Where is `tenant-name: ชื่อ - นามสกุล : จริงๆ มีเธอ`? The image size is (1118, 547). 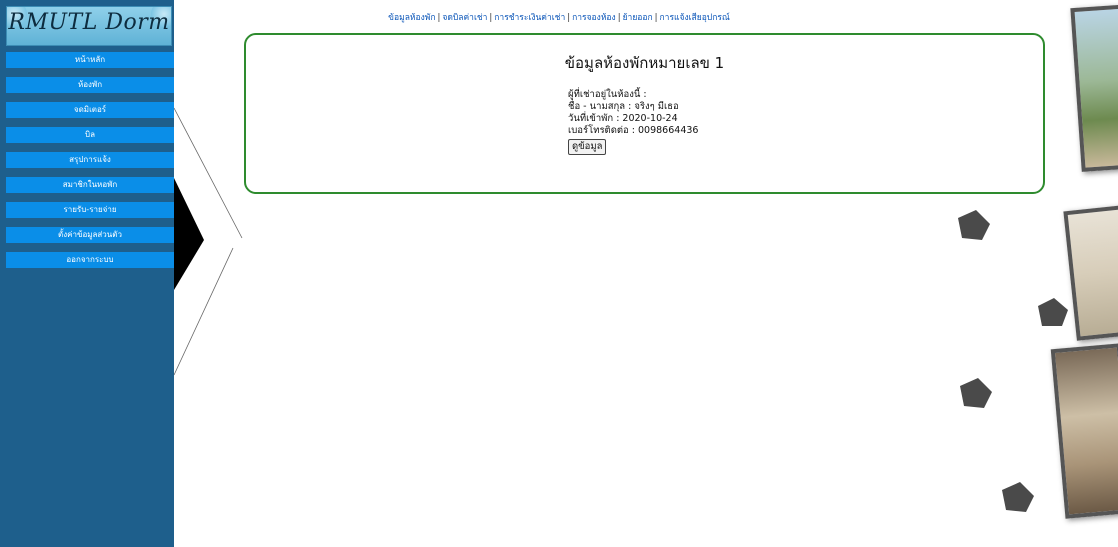
tenant-name: ชื่อ - นามสกุล : จริงๆ มีเธอ is located at coordinates (623, 106).